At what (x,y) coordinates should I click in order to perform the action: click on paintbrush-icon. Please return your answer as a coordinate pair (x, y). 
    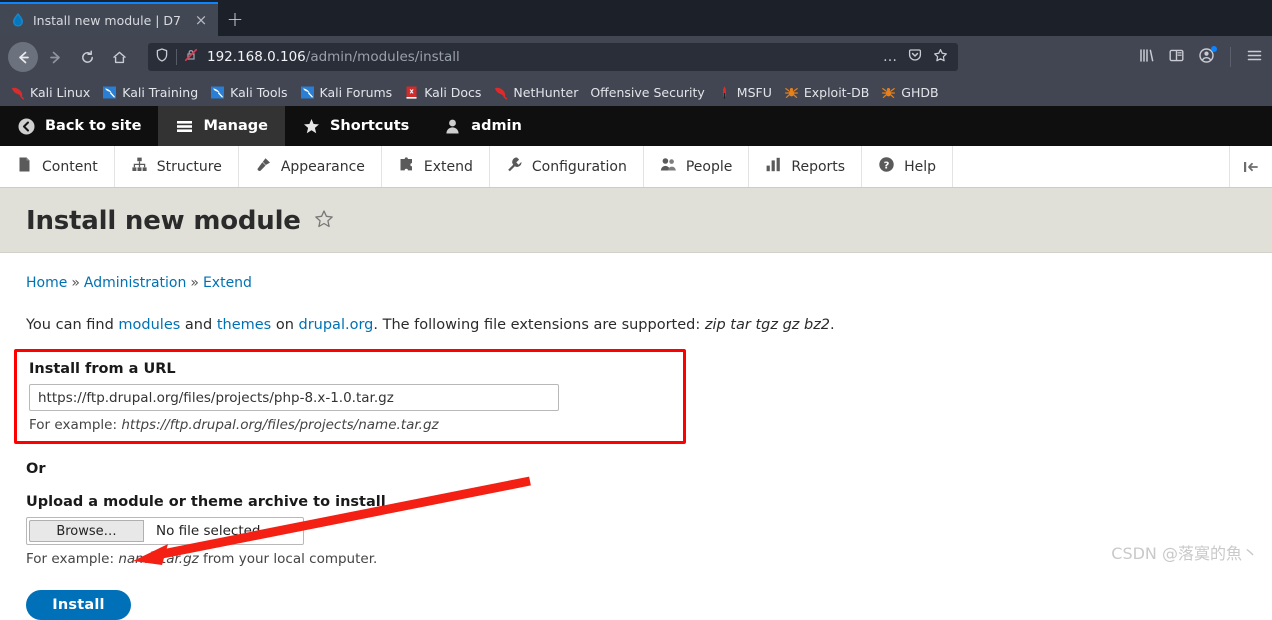
    Looking at the image, I should click on (263, 166).